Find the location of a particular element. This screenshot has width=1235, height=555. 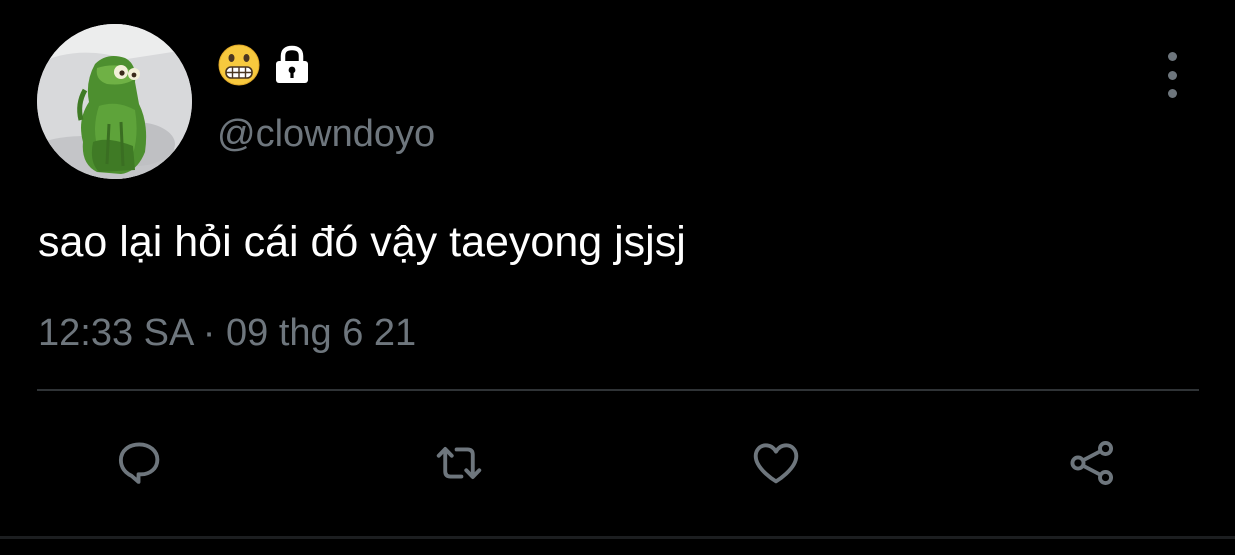

vertical-ellipsis-icon is located at coordinates (1172, 56).